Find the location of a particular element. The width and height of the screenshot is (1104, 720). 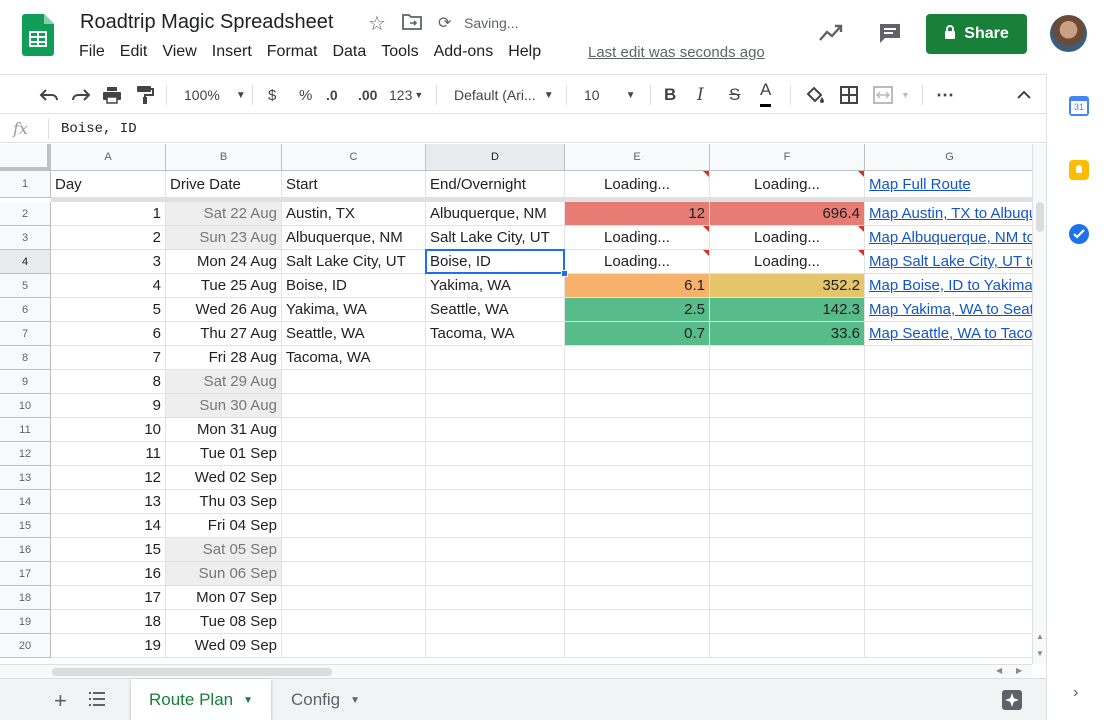

cell: 2.5 is located at coordinates (637, 310).